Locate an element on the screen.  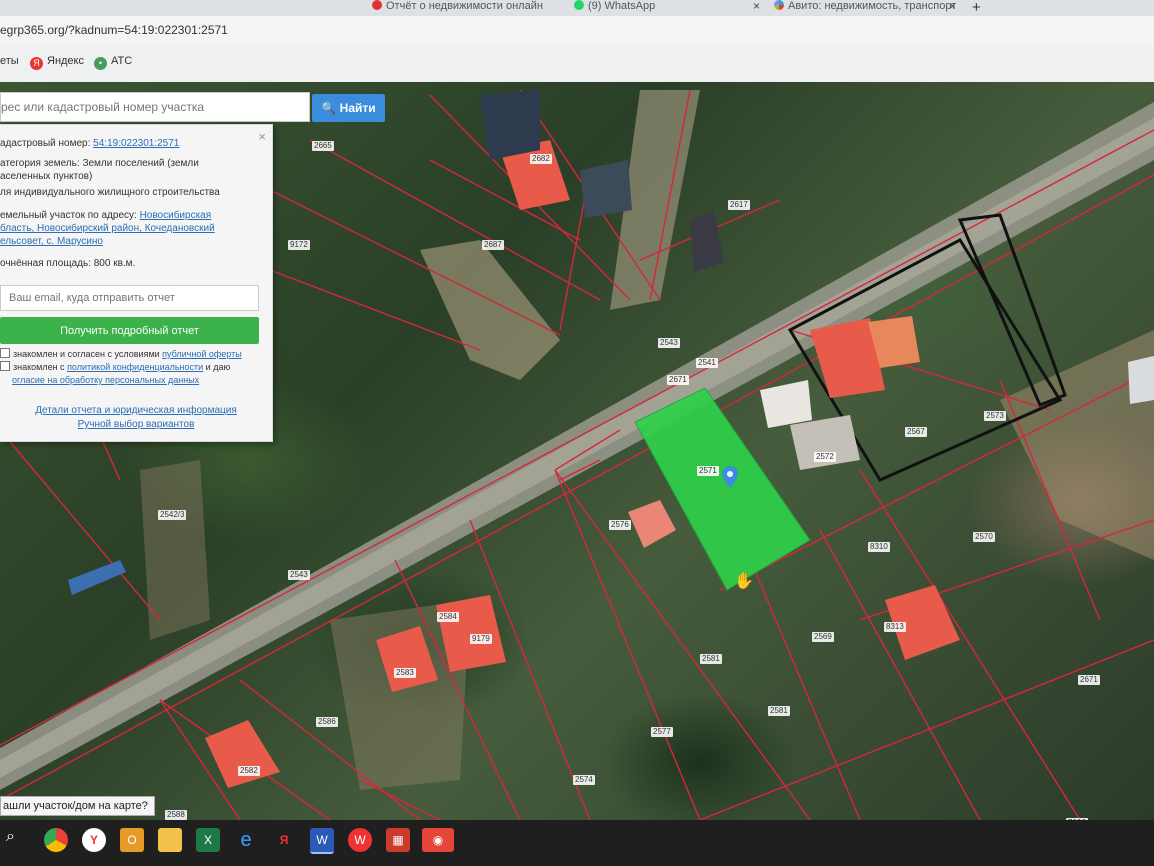
new-tab-button: + is located at coordinates (976, 8).